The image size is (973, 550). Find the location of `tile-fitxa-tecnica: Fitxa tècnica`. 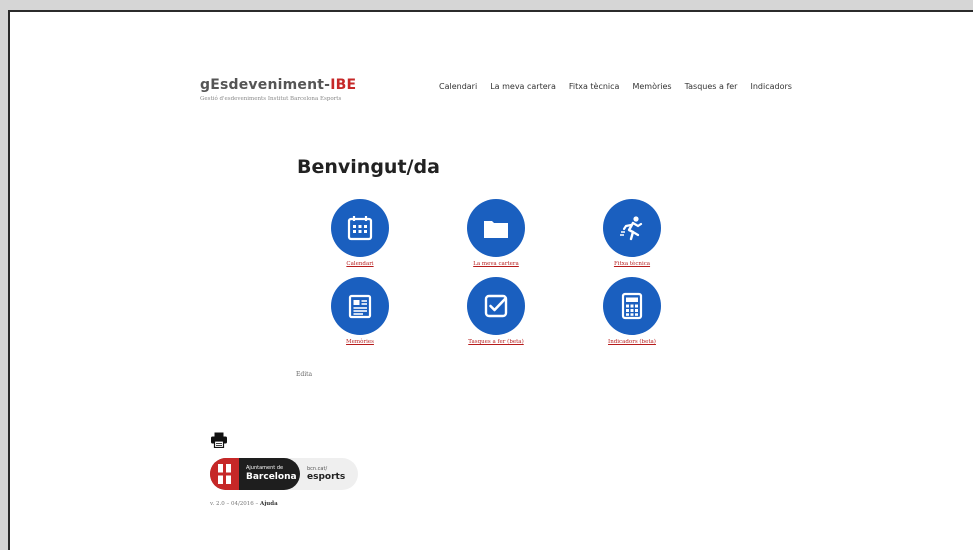

tile-fitxa-tecnica: Fitxa tècnica is located at coordinates (632, 233).